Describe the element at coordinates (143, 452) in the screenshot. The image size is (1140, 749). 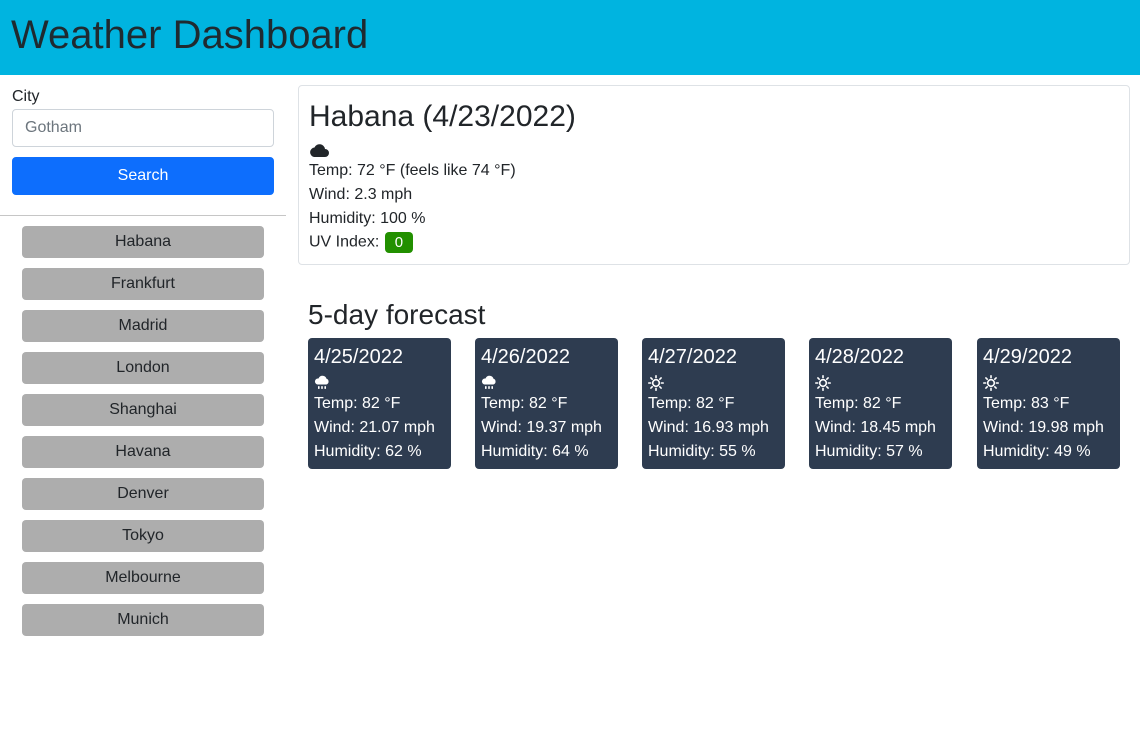
I see `history-button-havana: Havana` at that location.